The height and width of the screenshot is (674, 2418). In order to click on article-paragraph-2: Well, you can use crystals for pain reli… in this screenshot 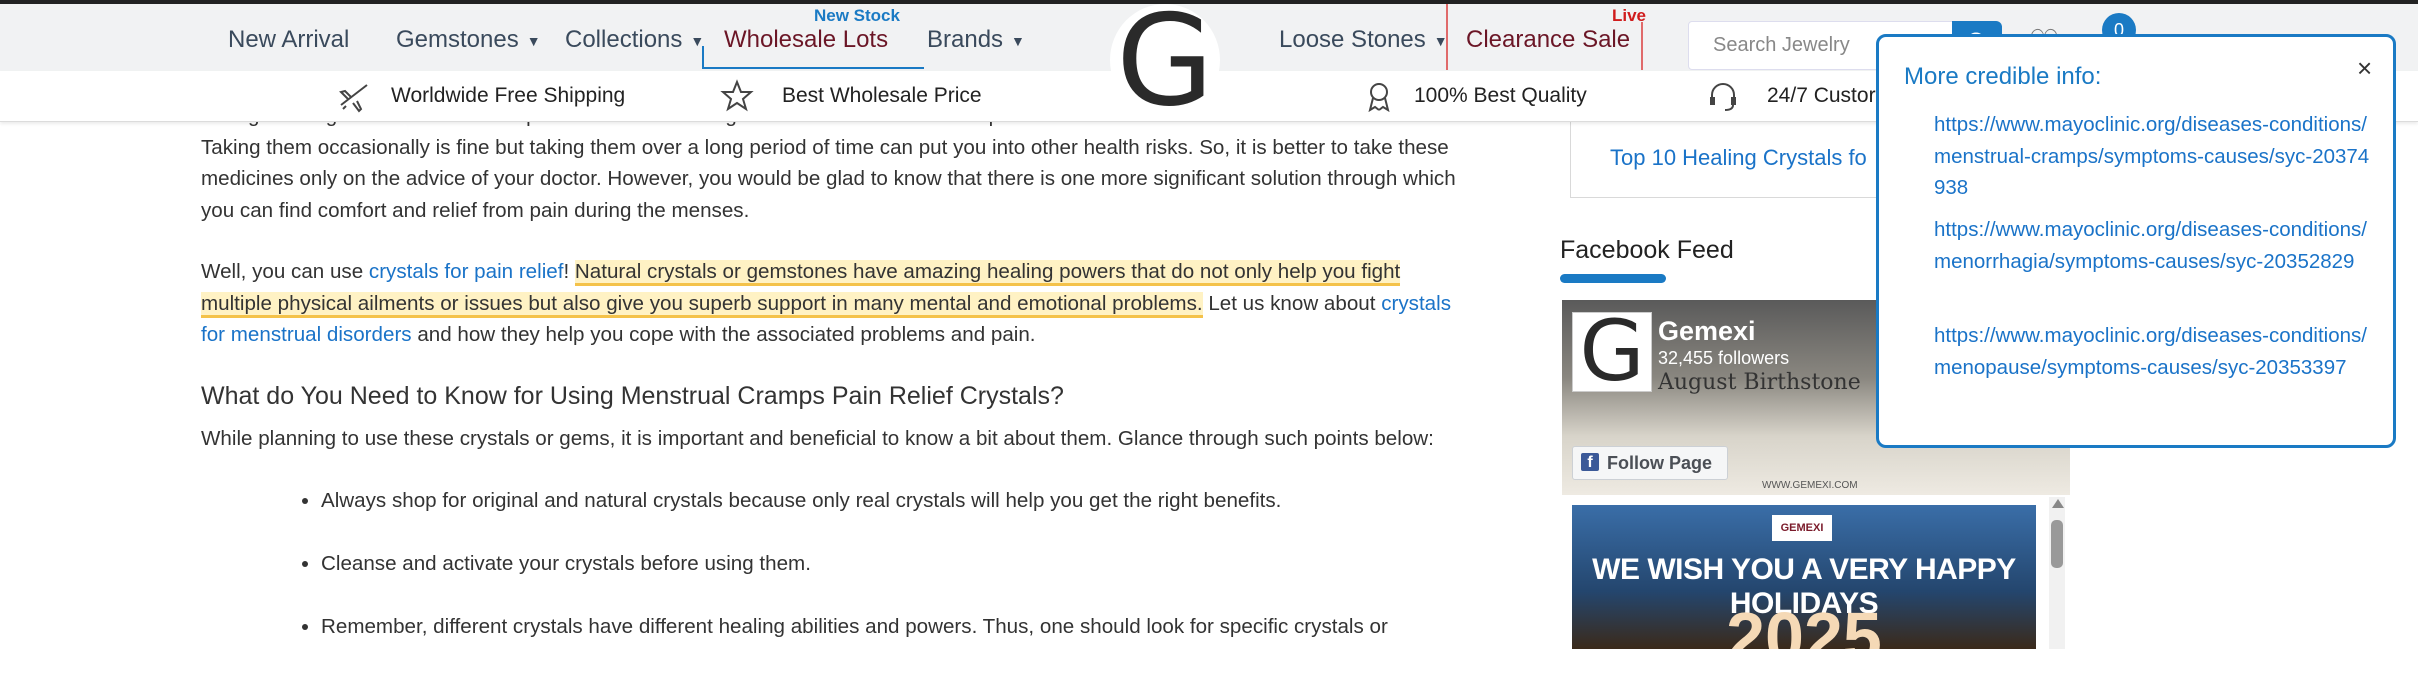, I will do `click(826, 303)`.